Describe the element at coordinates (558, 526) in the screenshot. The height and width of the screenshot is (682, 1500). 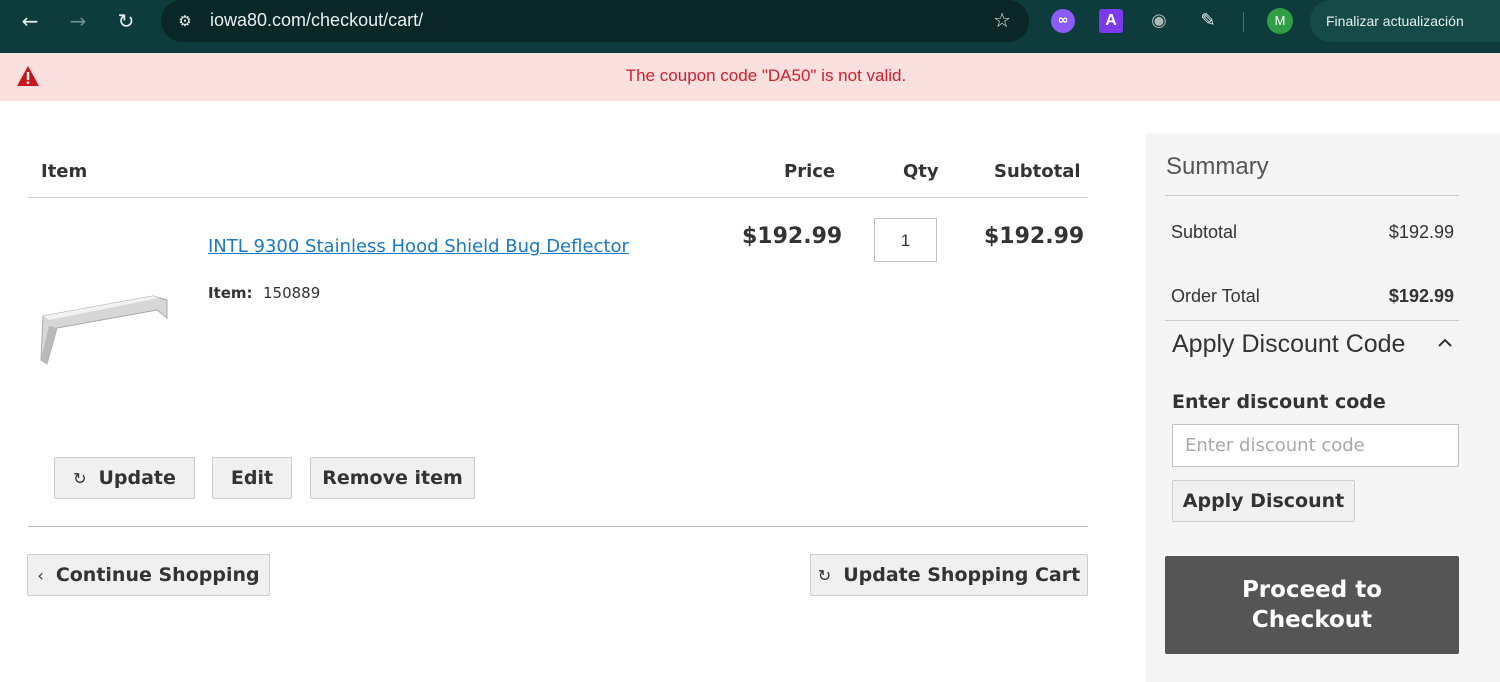
I see `cart-actions-divider` at that location.